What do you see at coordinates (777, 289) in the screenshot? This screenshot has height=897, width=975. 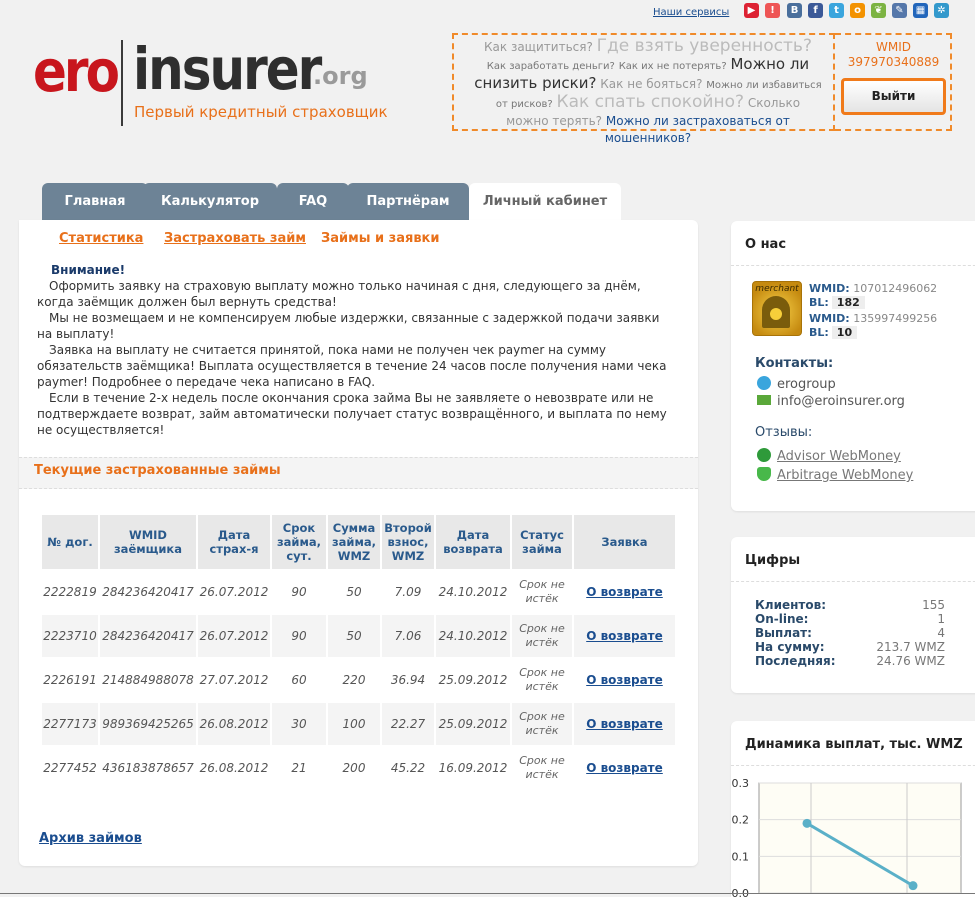 I see `merchant-label: merchant` at bounding box center [777, 289].